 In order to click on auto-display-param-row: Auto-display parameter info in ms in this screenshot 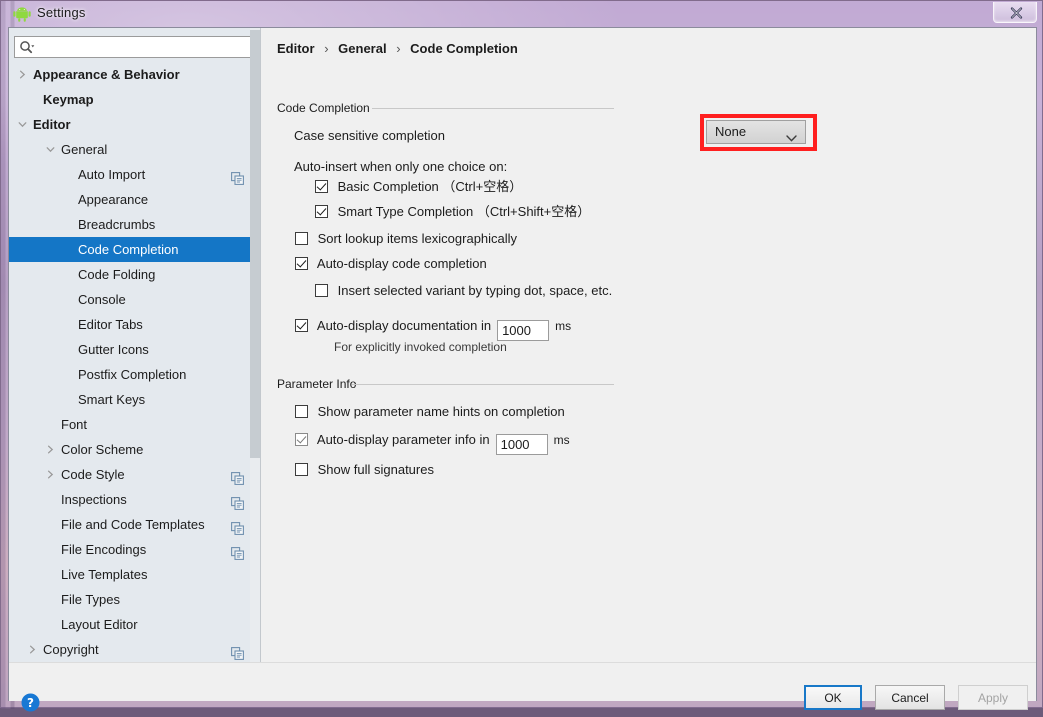, I will do `click(432, 443)`.